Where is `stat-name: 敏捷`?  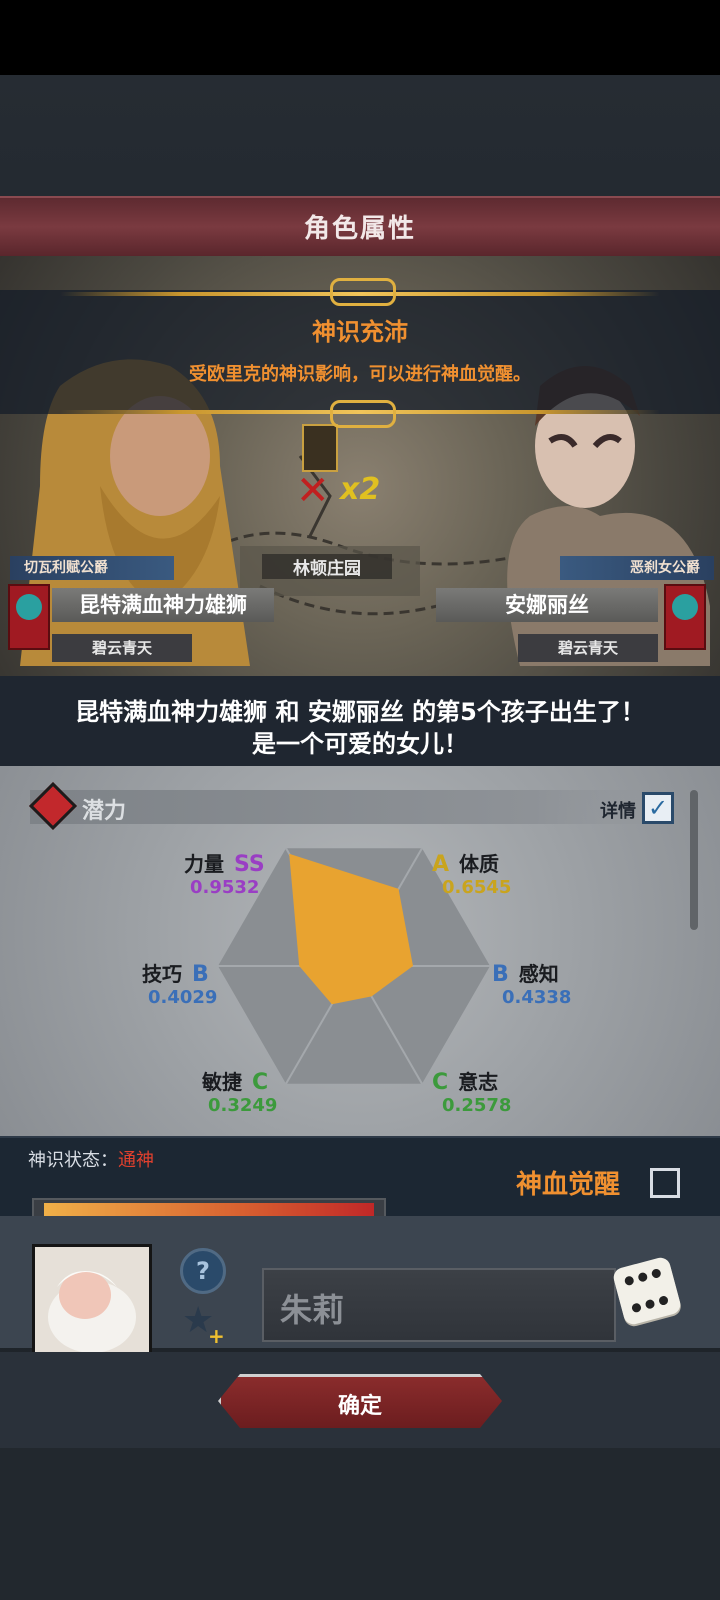 stat-name: 敏捷 is located at coordinates (222, 1082).